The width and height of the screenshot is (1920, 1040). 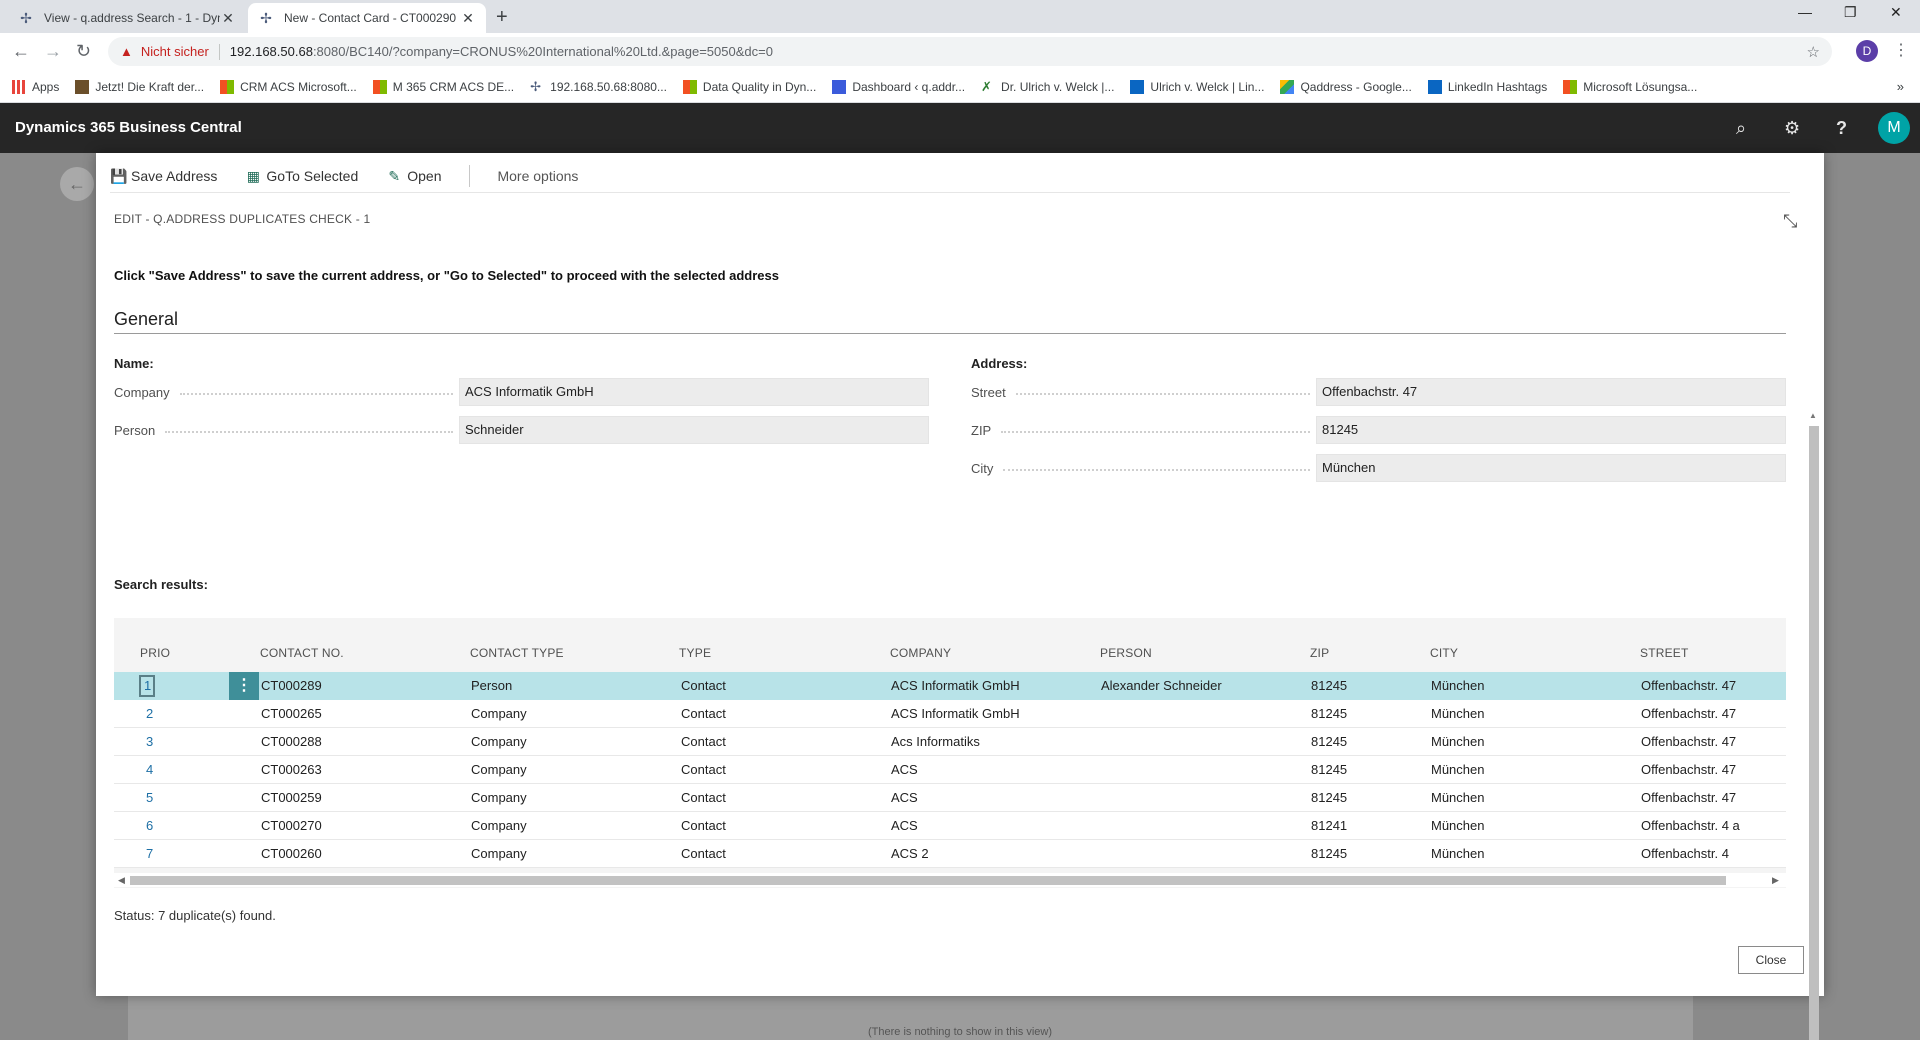 I want to click on street-field: Offenbachstr. 47, so click(x=1551, y=392).